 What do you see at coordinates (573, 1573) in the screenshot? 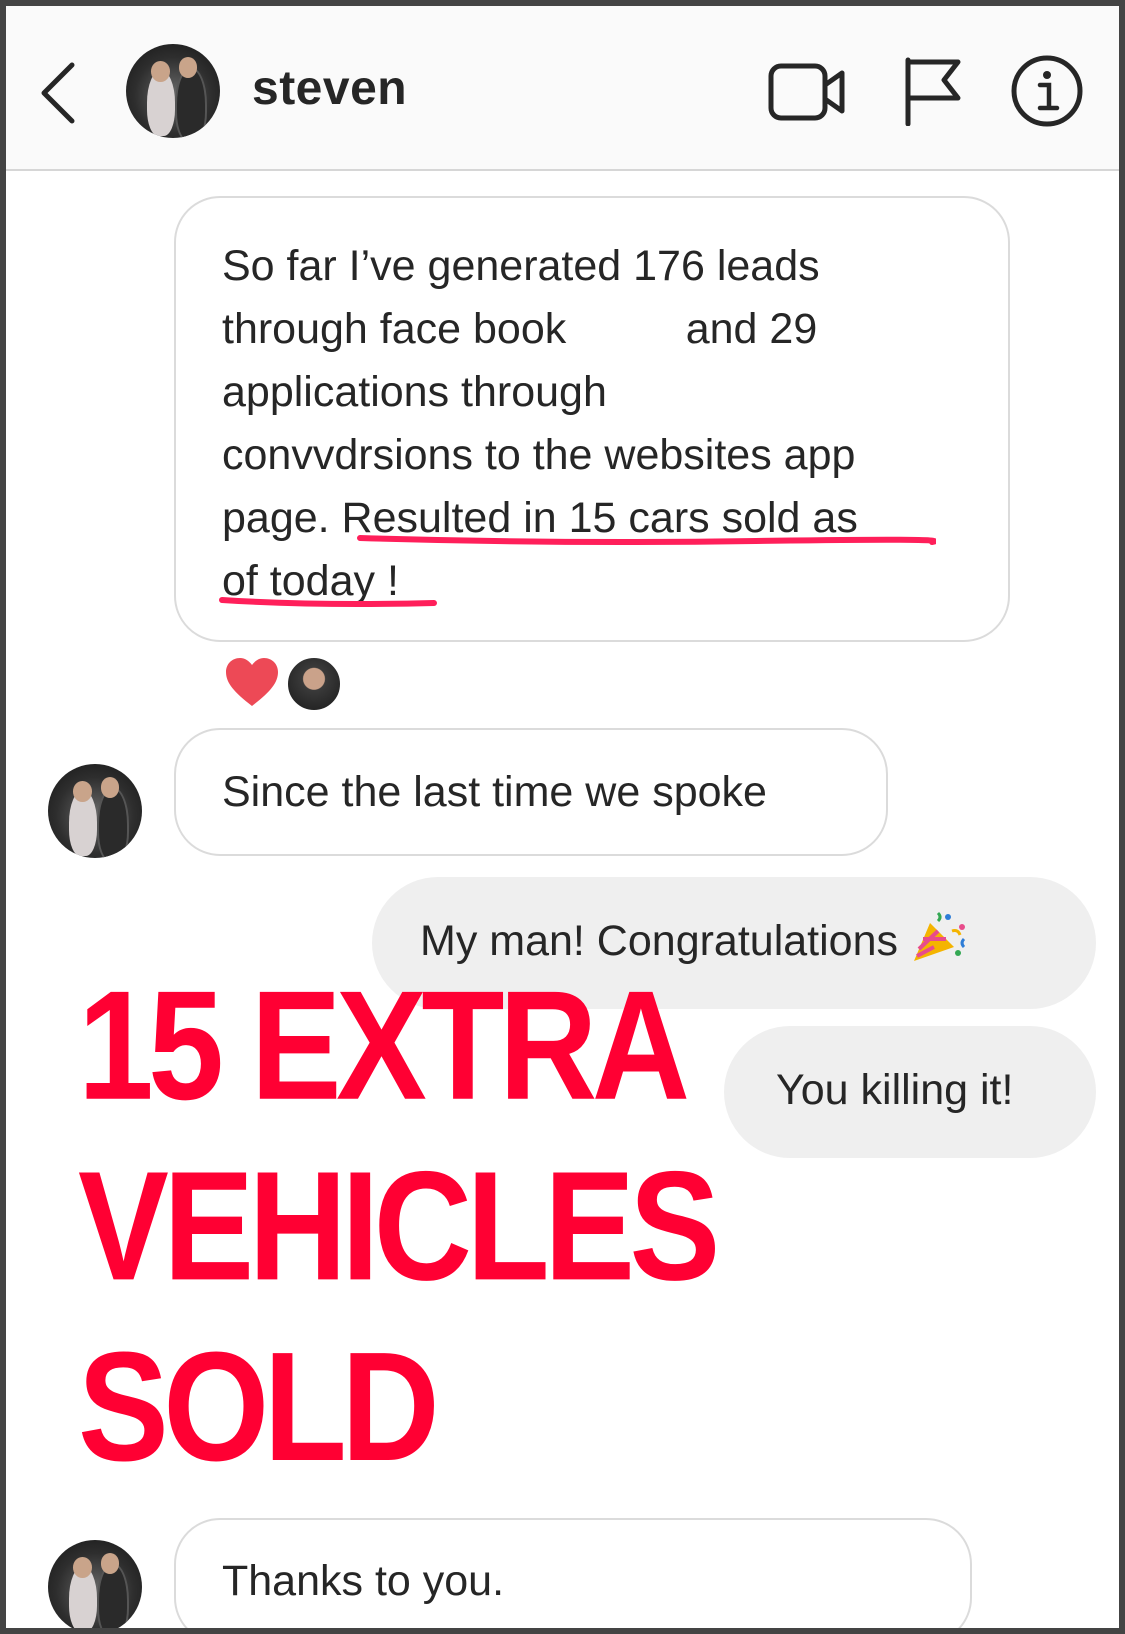
I see `incoming-message: Thanks to you.` at bounding box center [573, 1573].